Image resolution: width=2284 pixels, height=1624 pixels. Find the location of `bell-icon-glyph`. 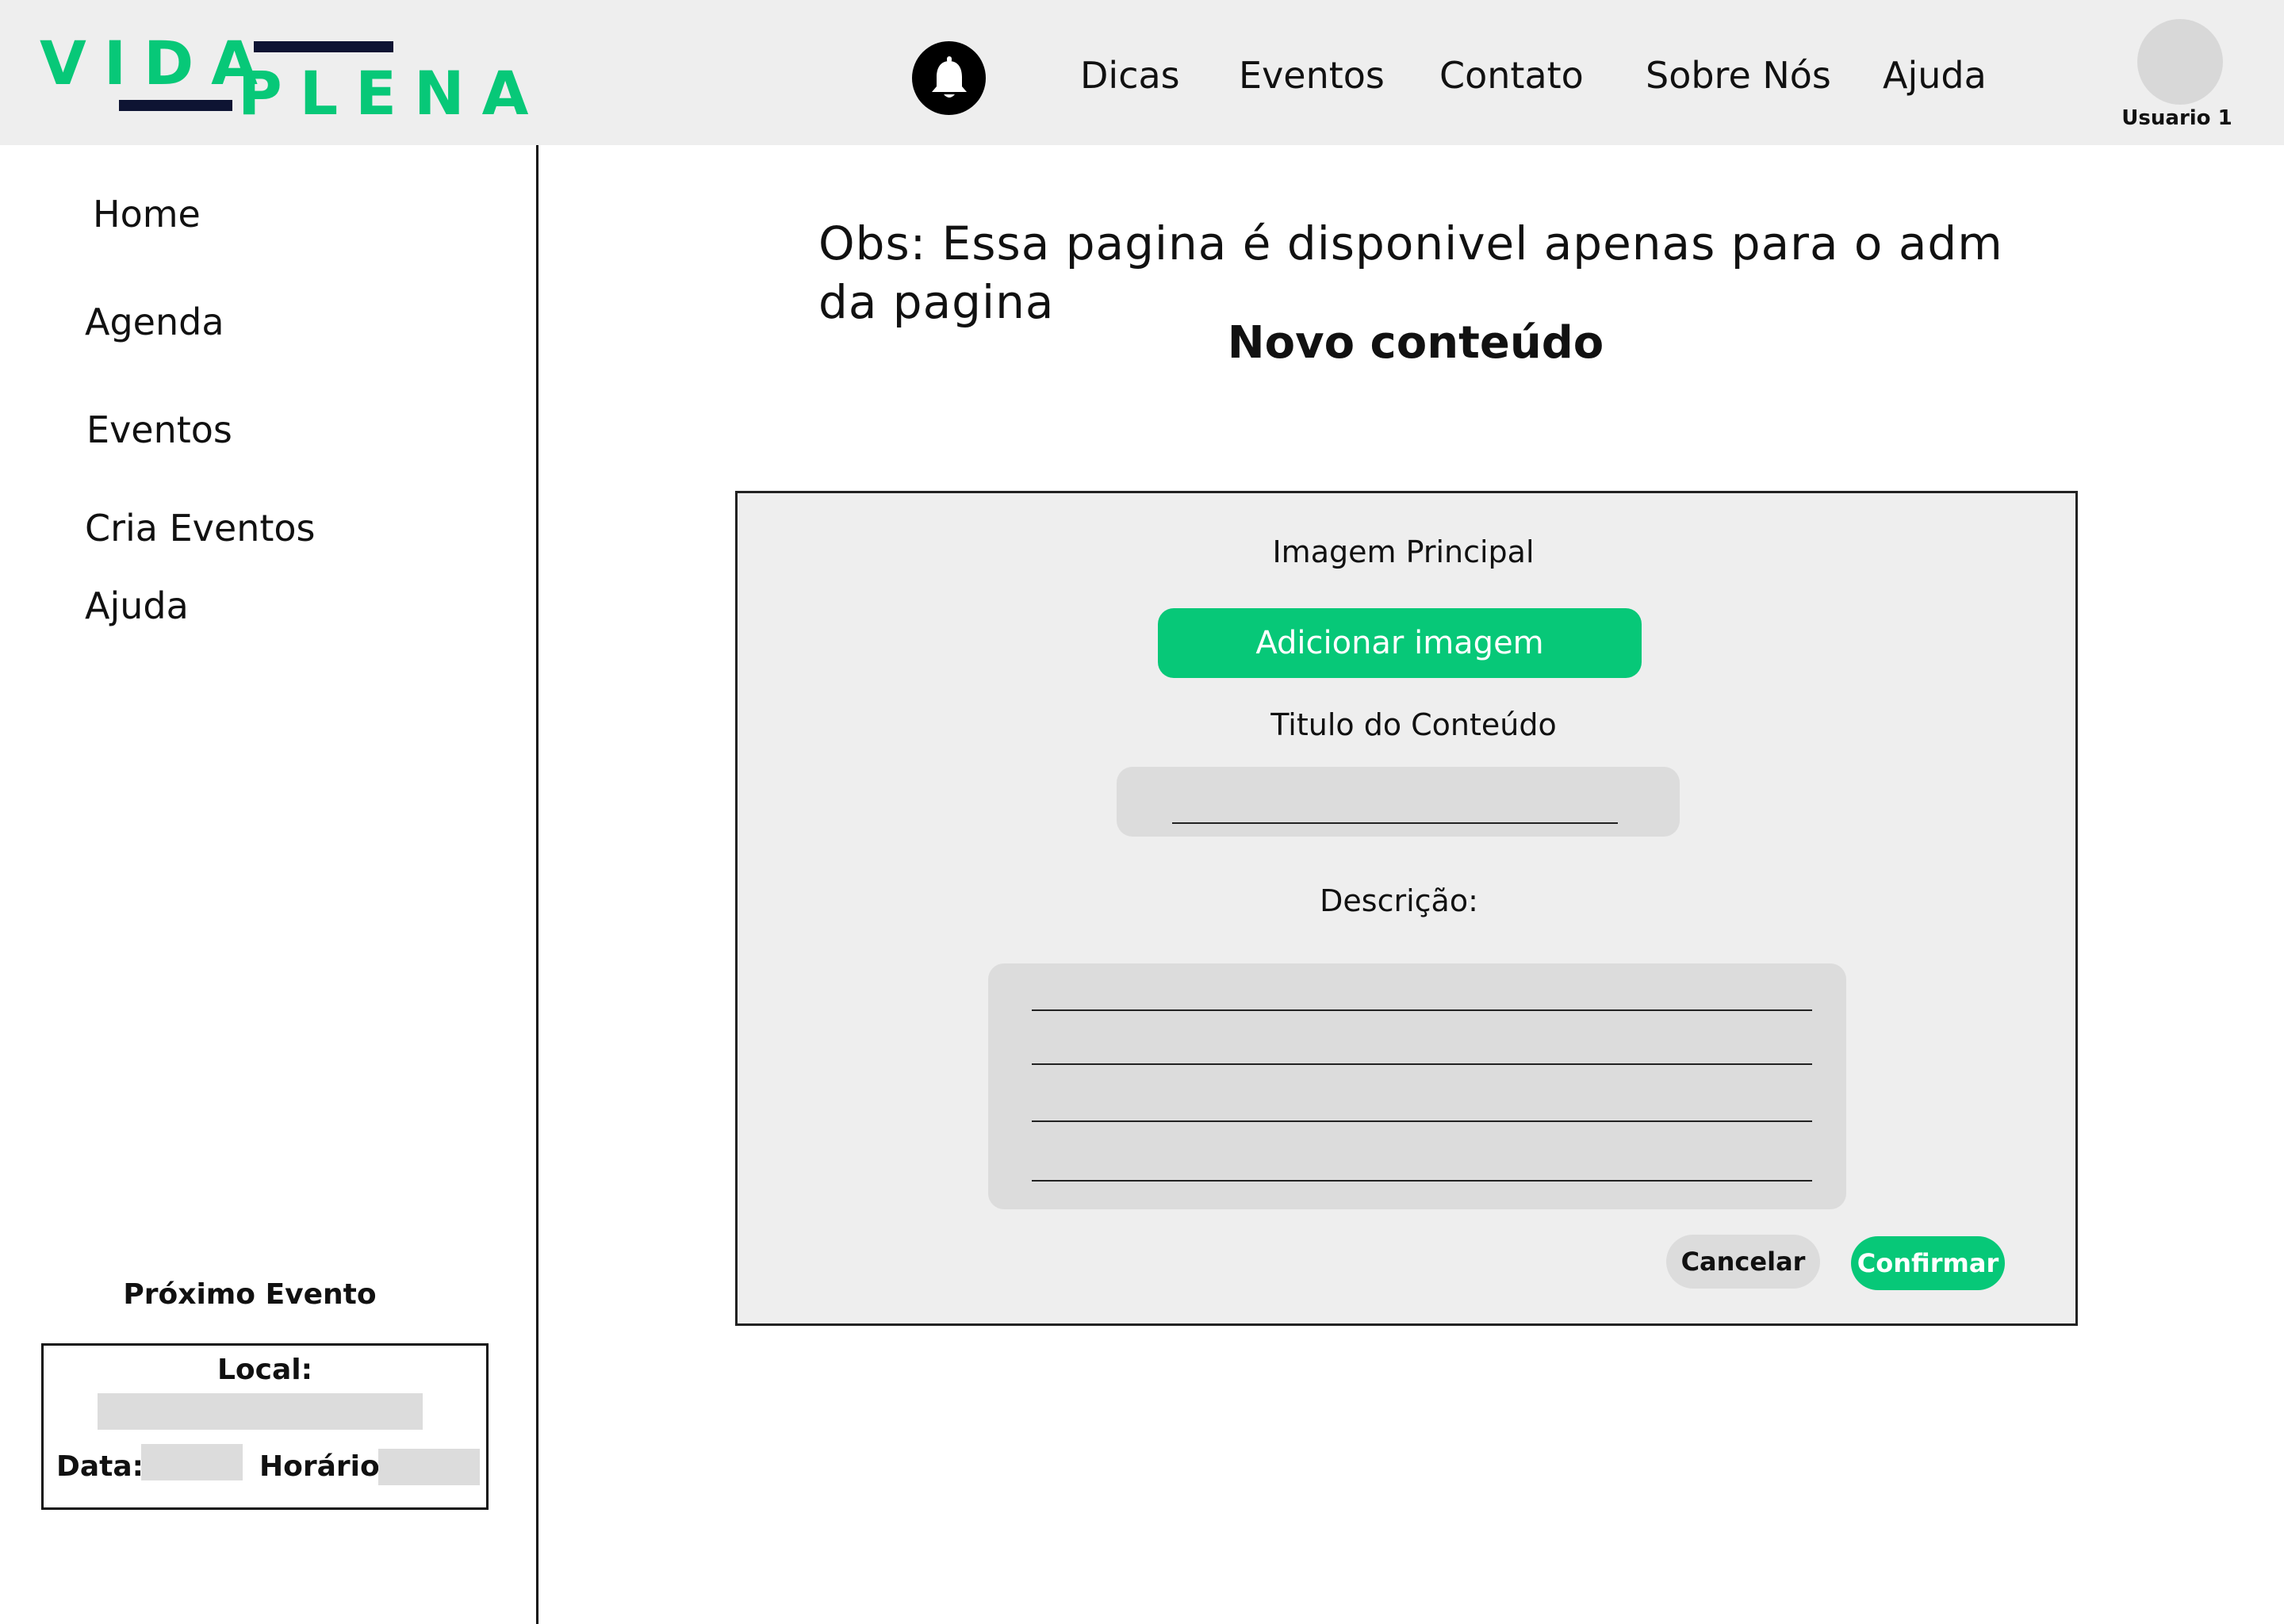

bell-icon-glyph is located at coordinates (949, 77).